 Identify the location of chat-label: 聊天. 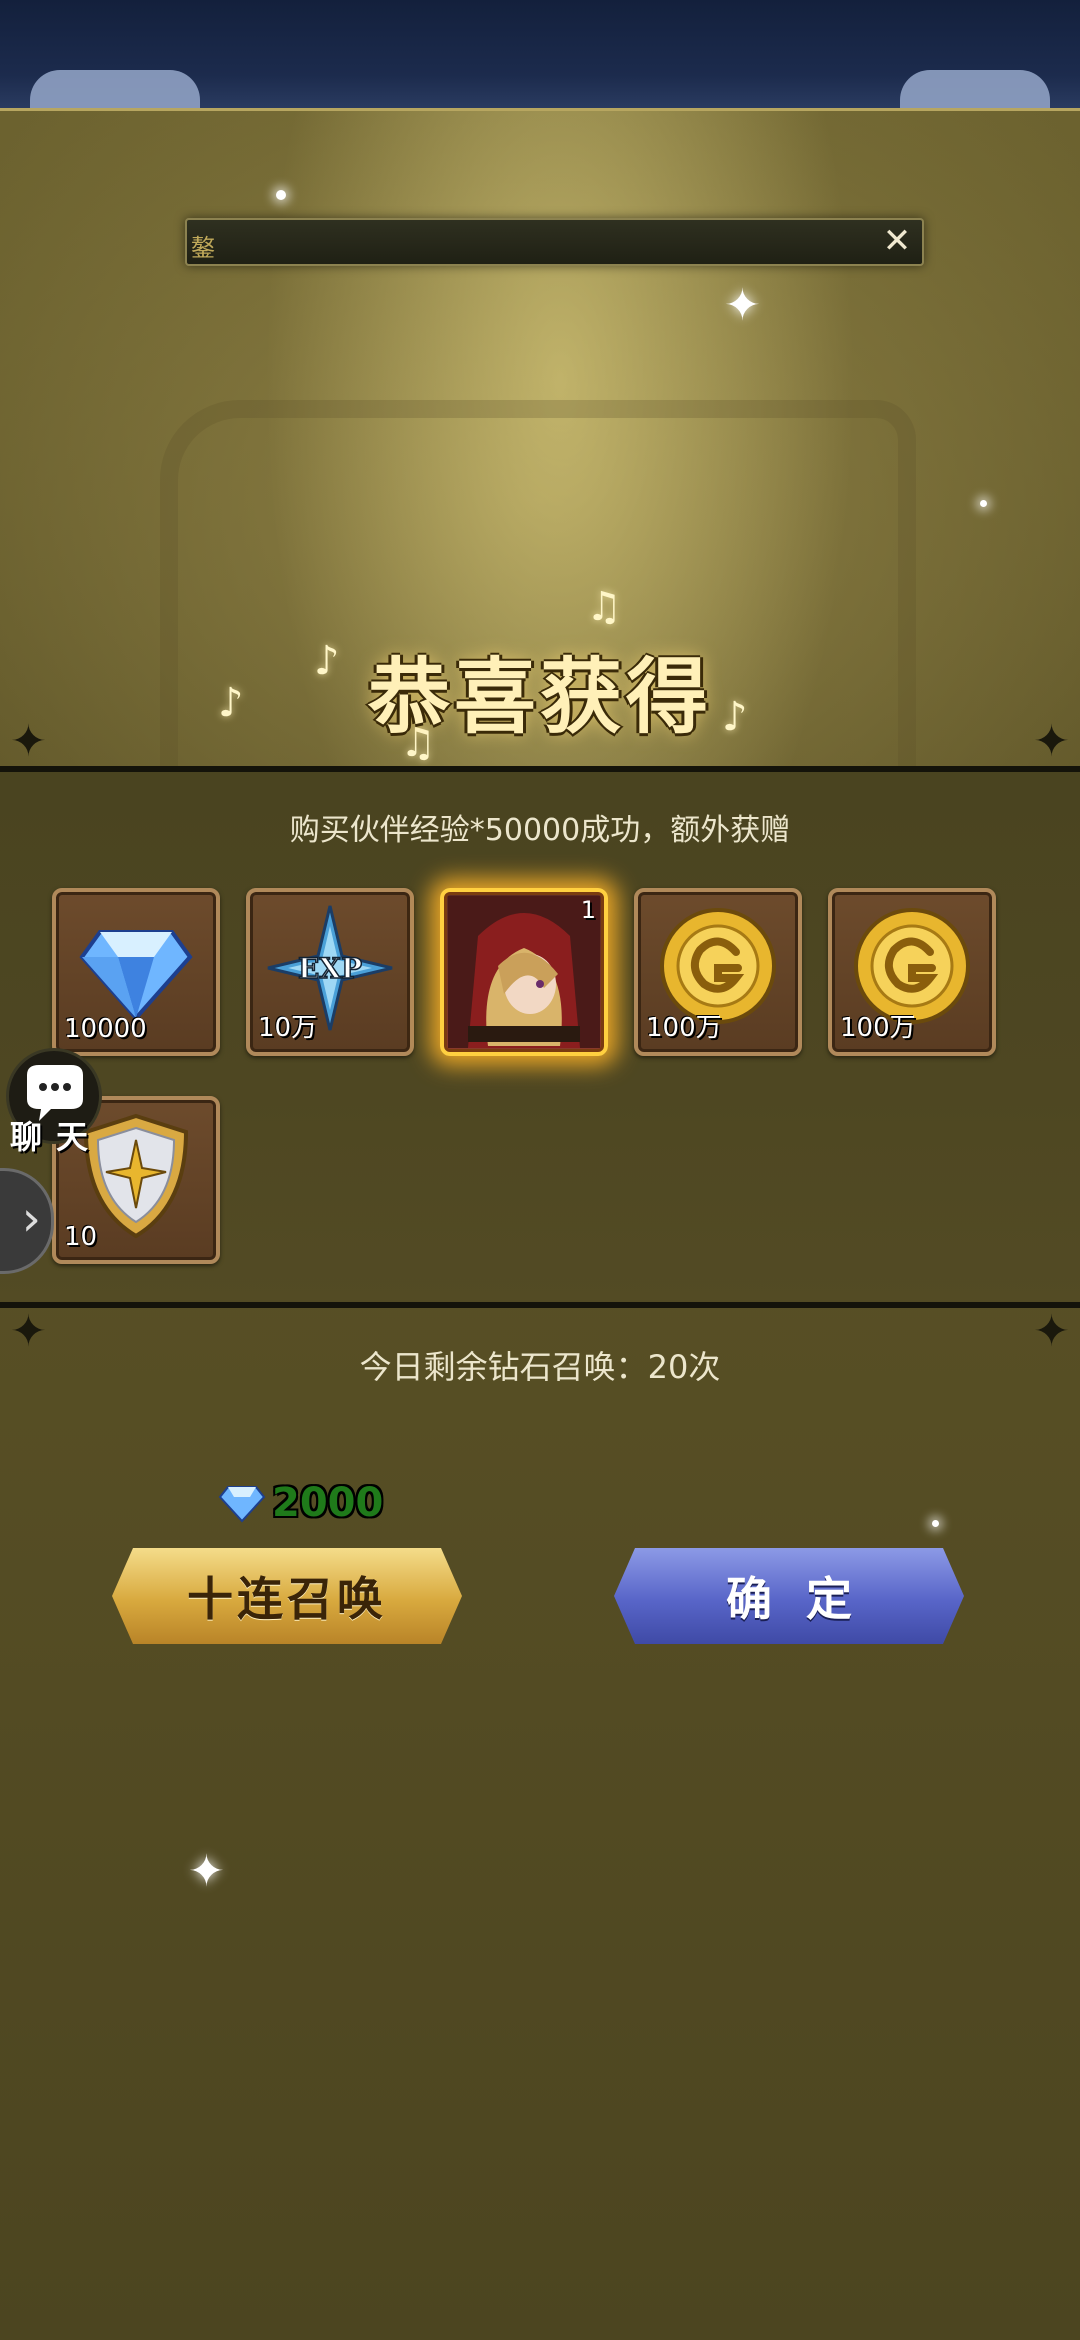
(56, 1135).